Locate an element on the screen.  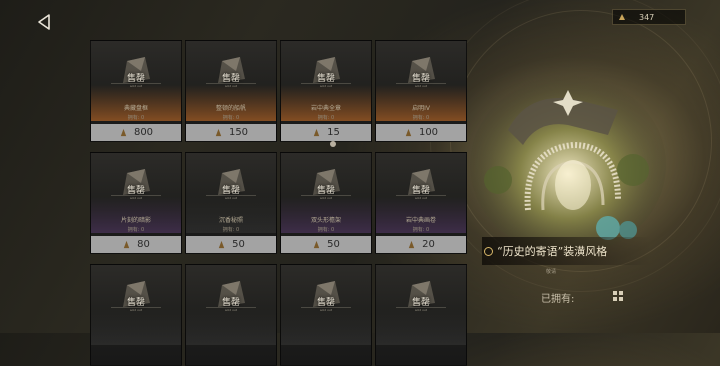
back-icon is located at coordinates (45, 22).